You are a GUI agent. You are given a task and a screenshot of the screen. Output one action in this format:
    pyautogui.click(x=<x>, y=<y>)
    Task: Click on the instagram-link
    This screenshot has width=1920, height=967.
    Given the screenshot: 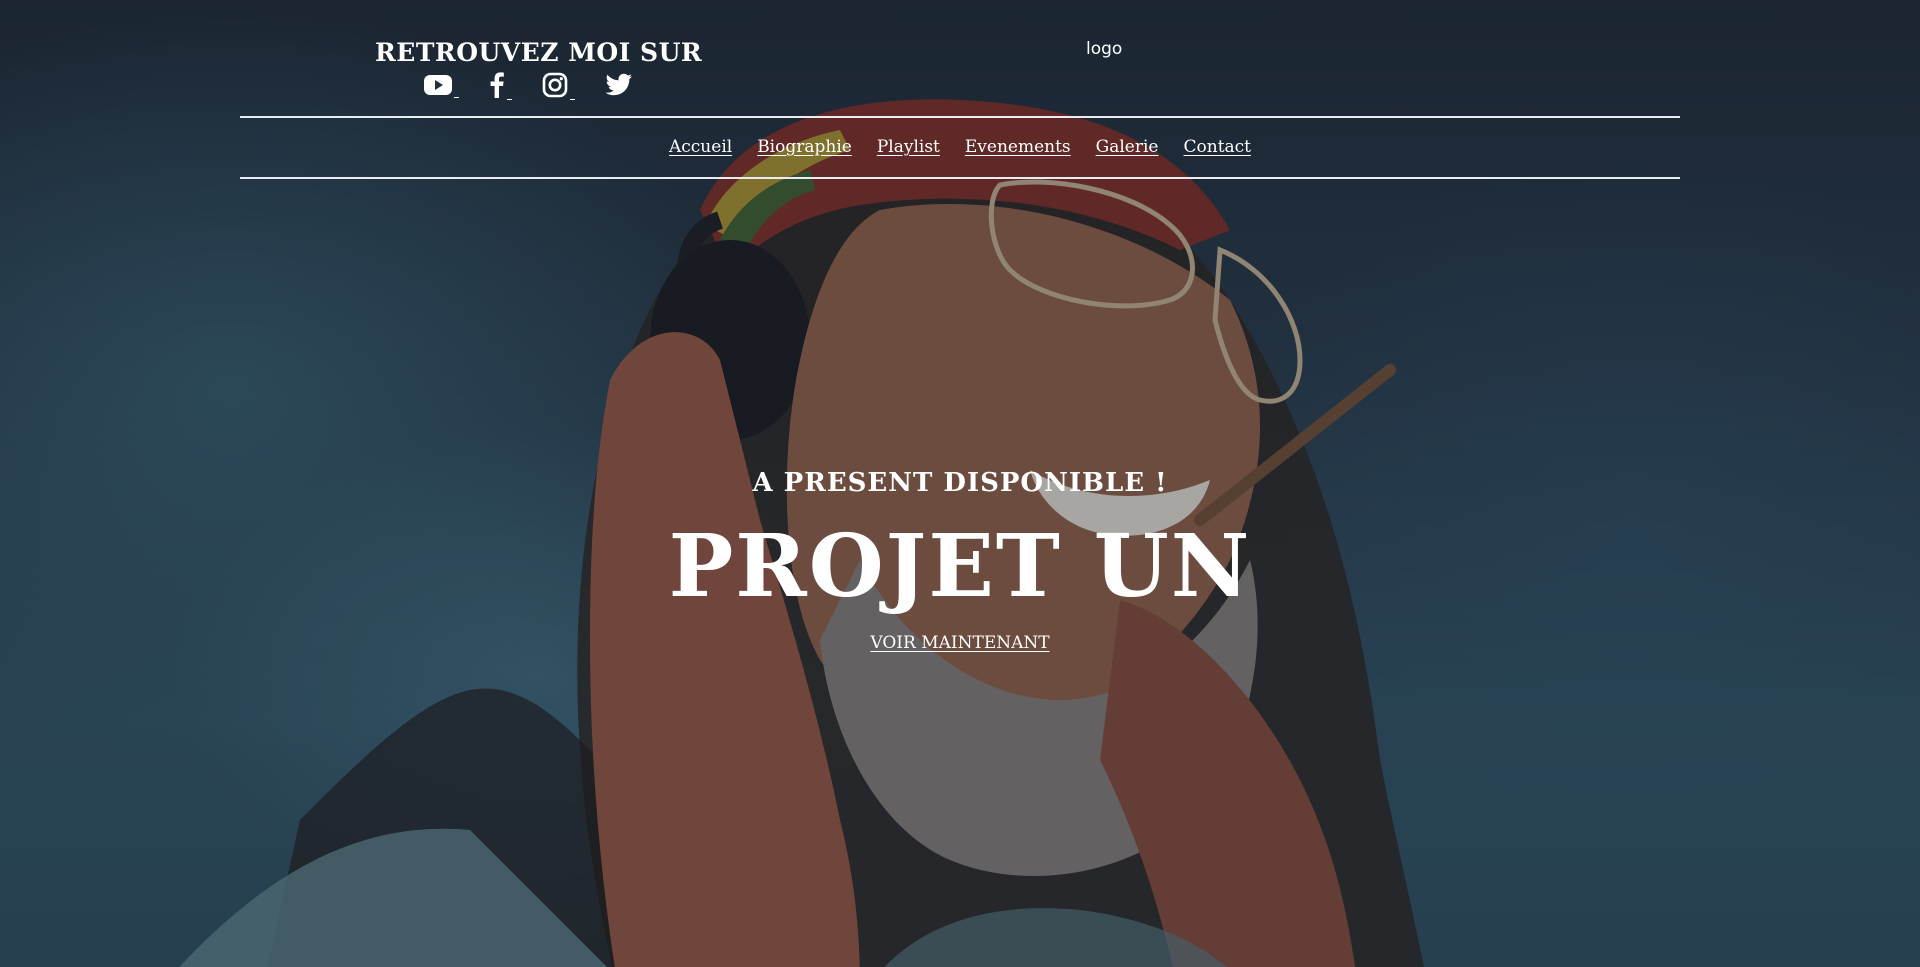 What is the action you would take?
    pyautogui.click(x=558, y=87)
    